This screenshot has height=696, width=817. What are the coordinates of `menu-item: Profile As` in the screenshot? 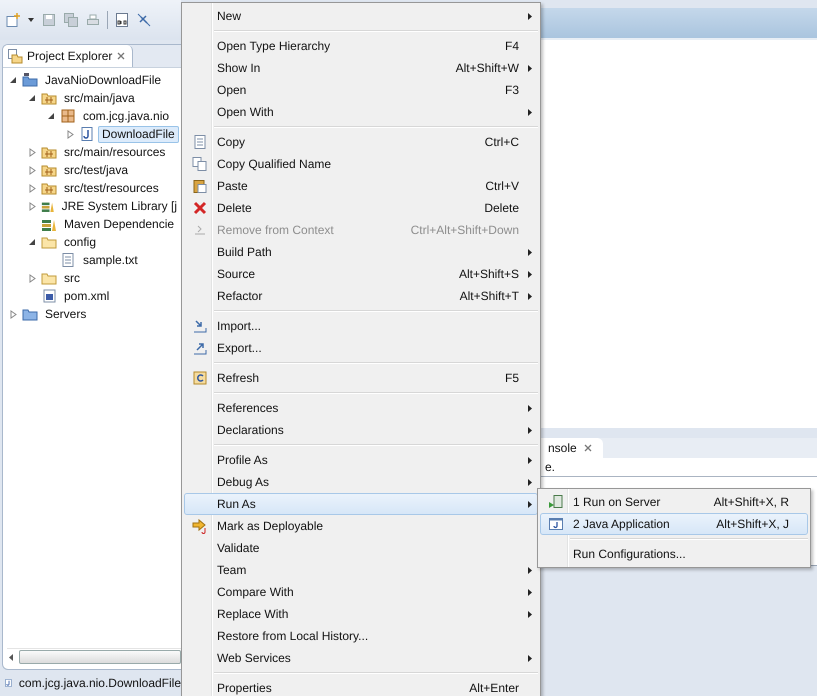 It's located at (361, 460).